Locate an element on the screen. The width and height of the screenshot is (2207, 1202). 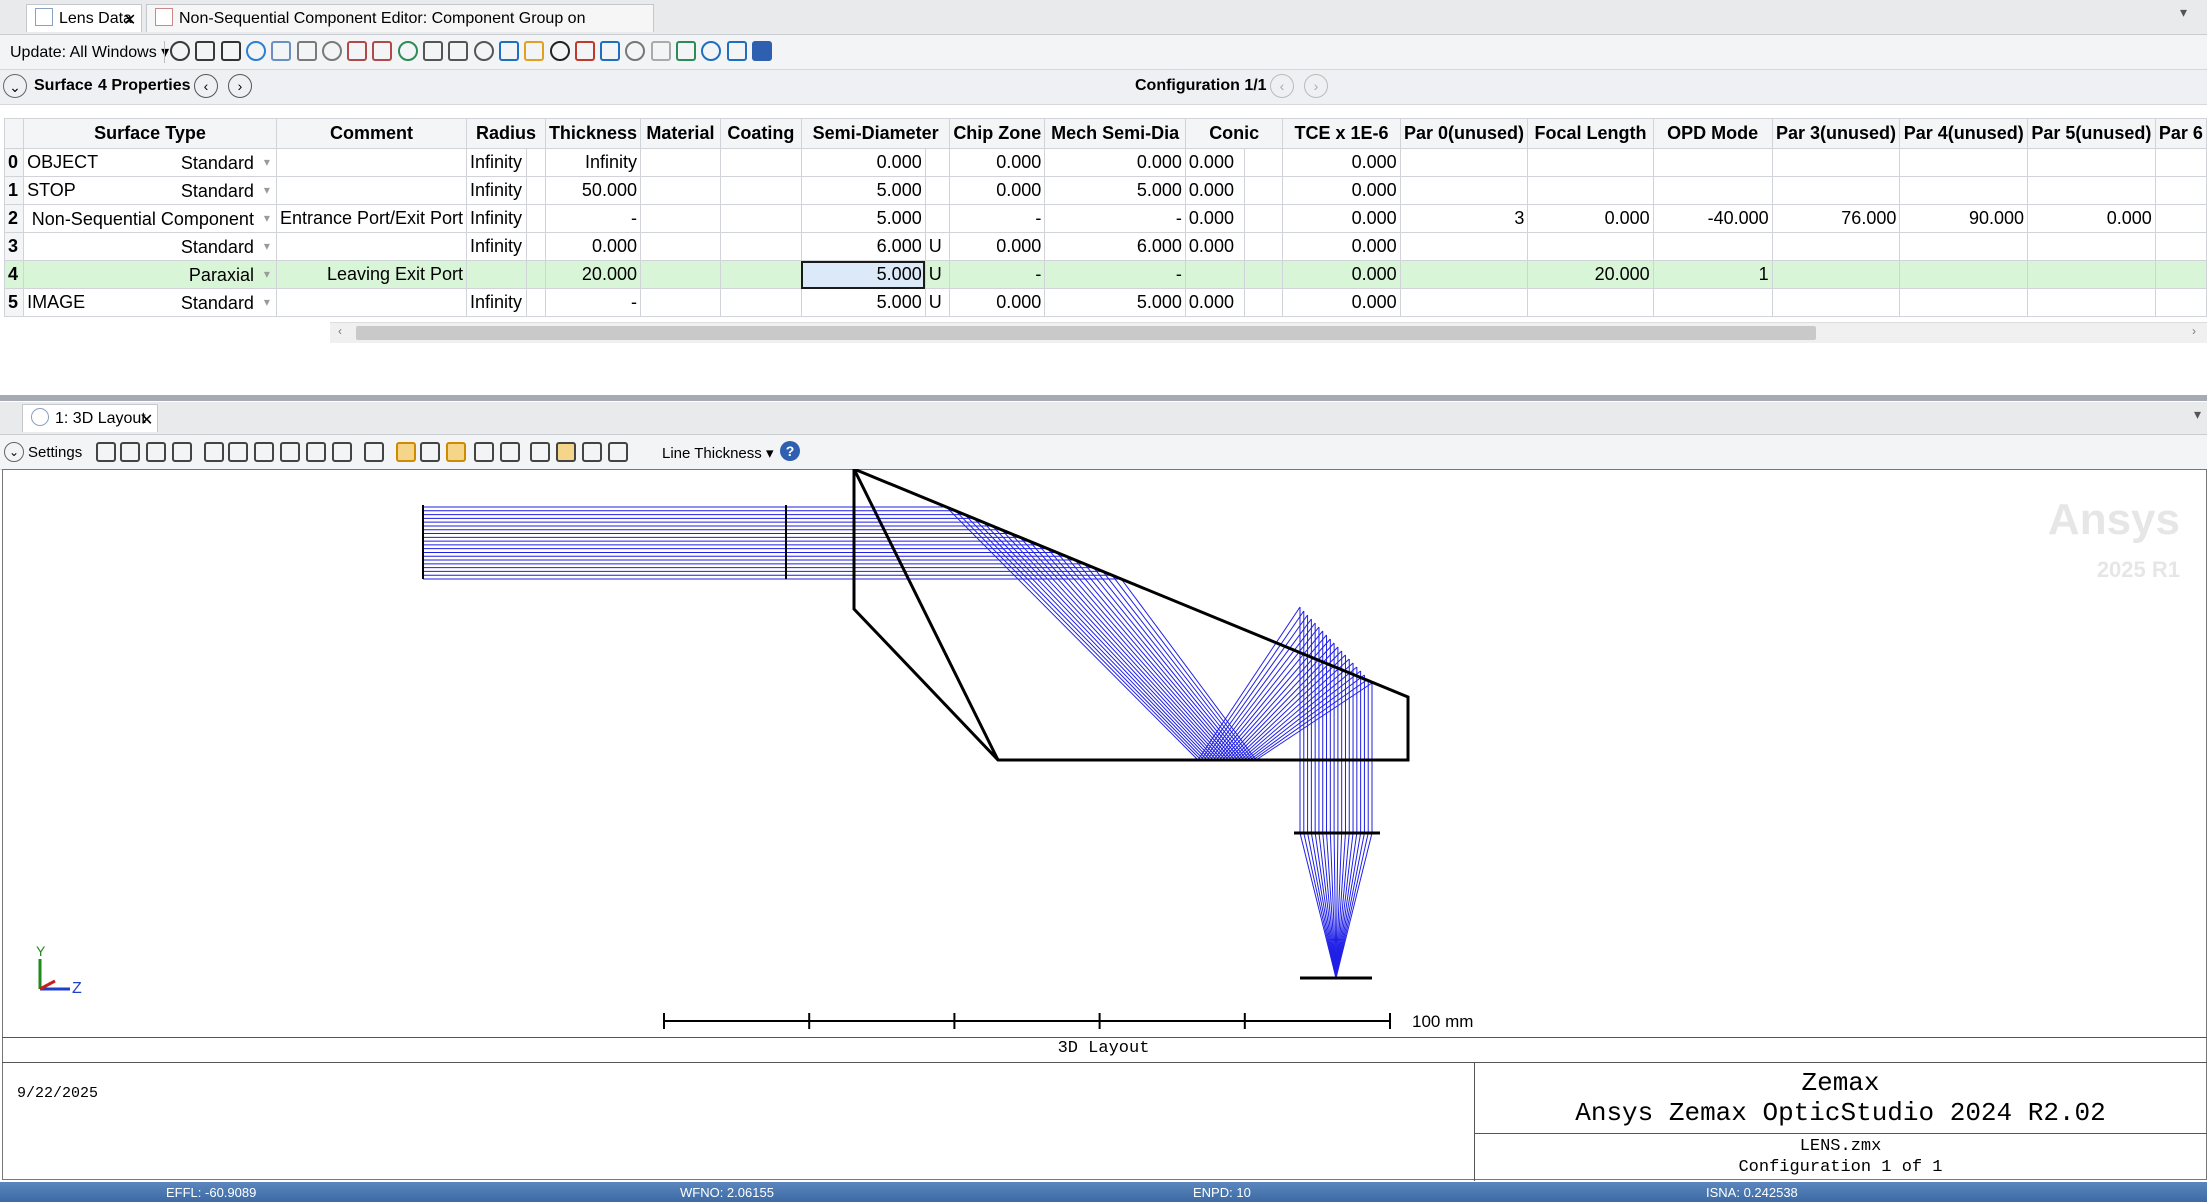
mtf-icon is located at coordinates (382, 51).